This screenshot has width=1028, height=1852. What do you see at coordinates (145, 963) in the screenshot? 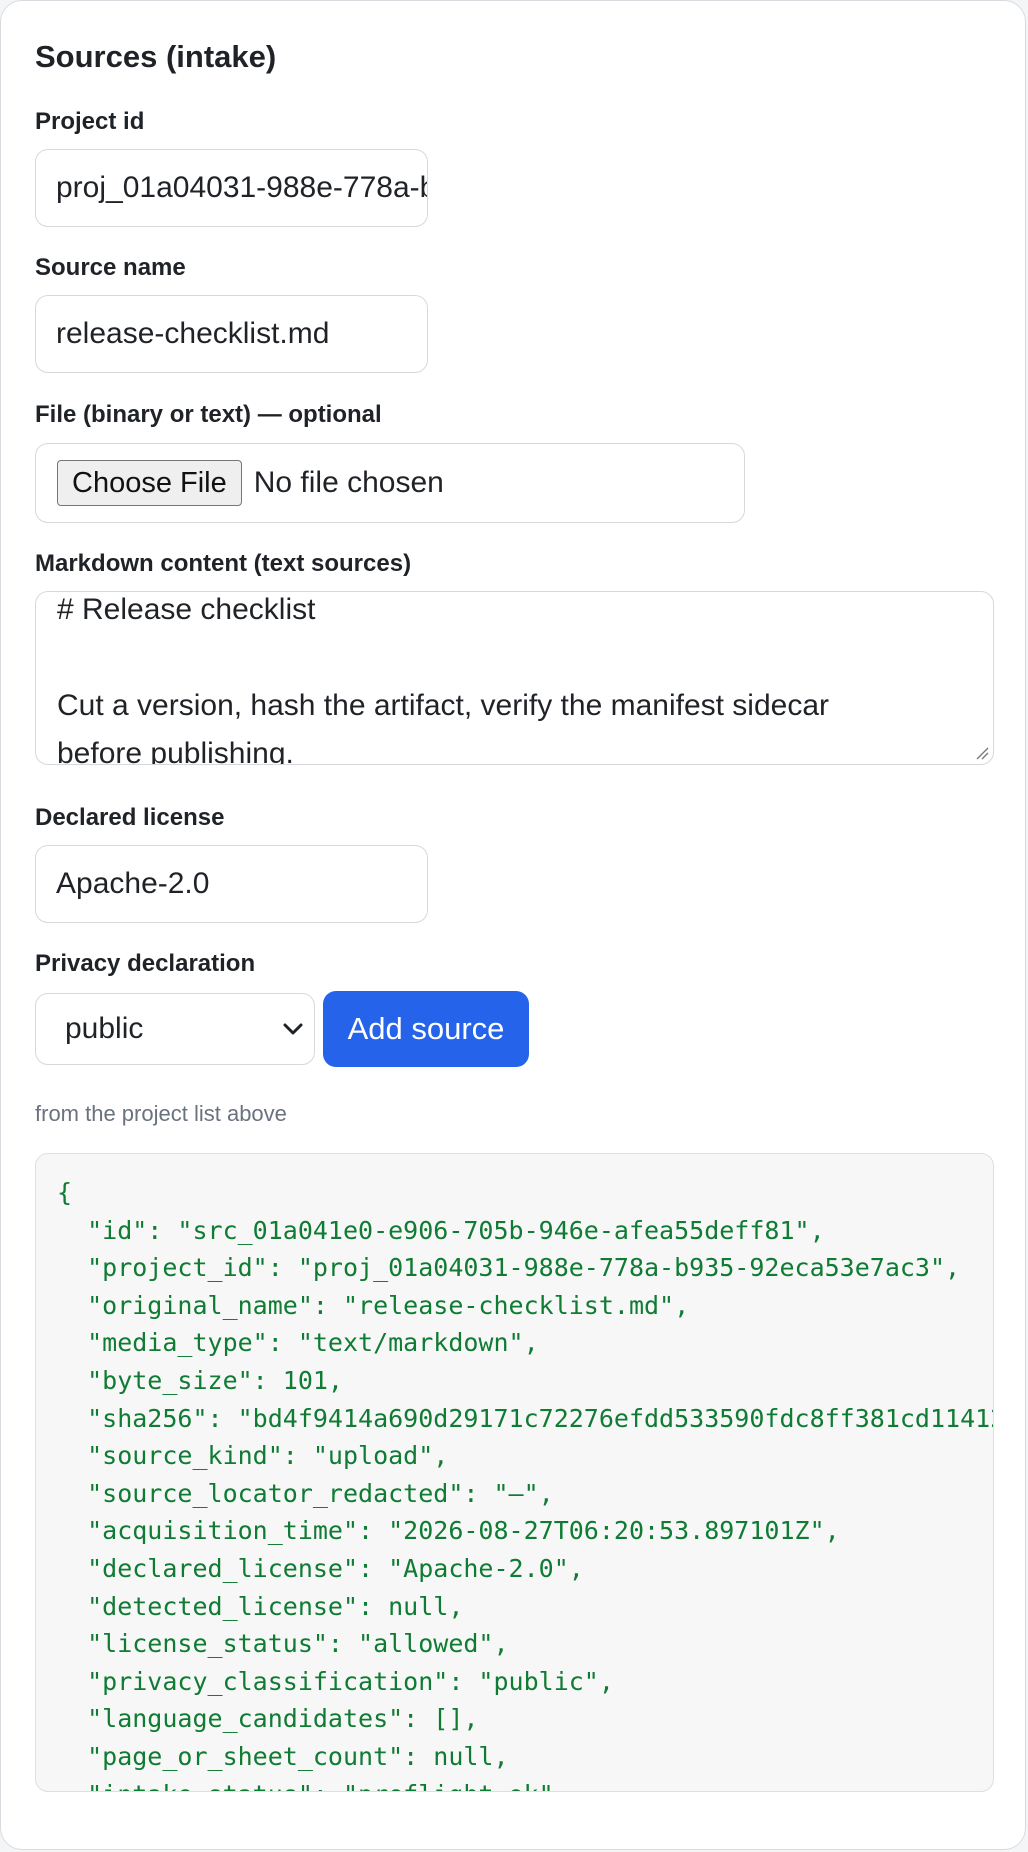
I see `privacy-label: Privacy declaration` at bounding box center [145, 963].